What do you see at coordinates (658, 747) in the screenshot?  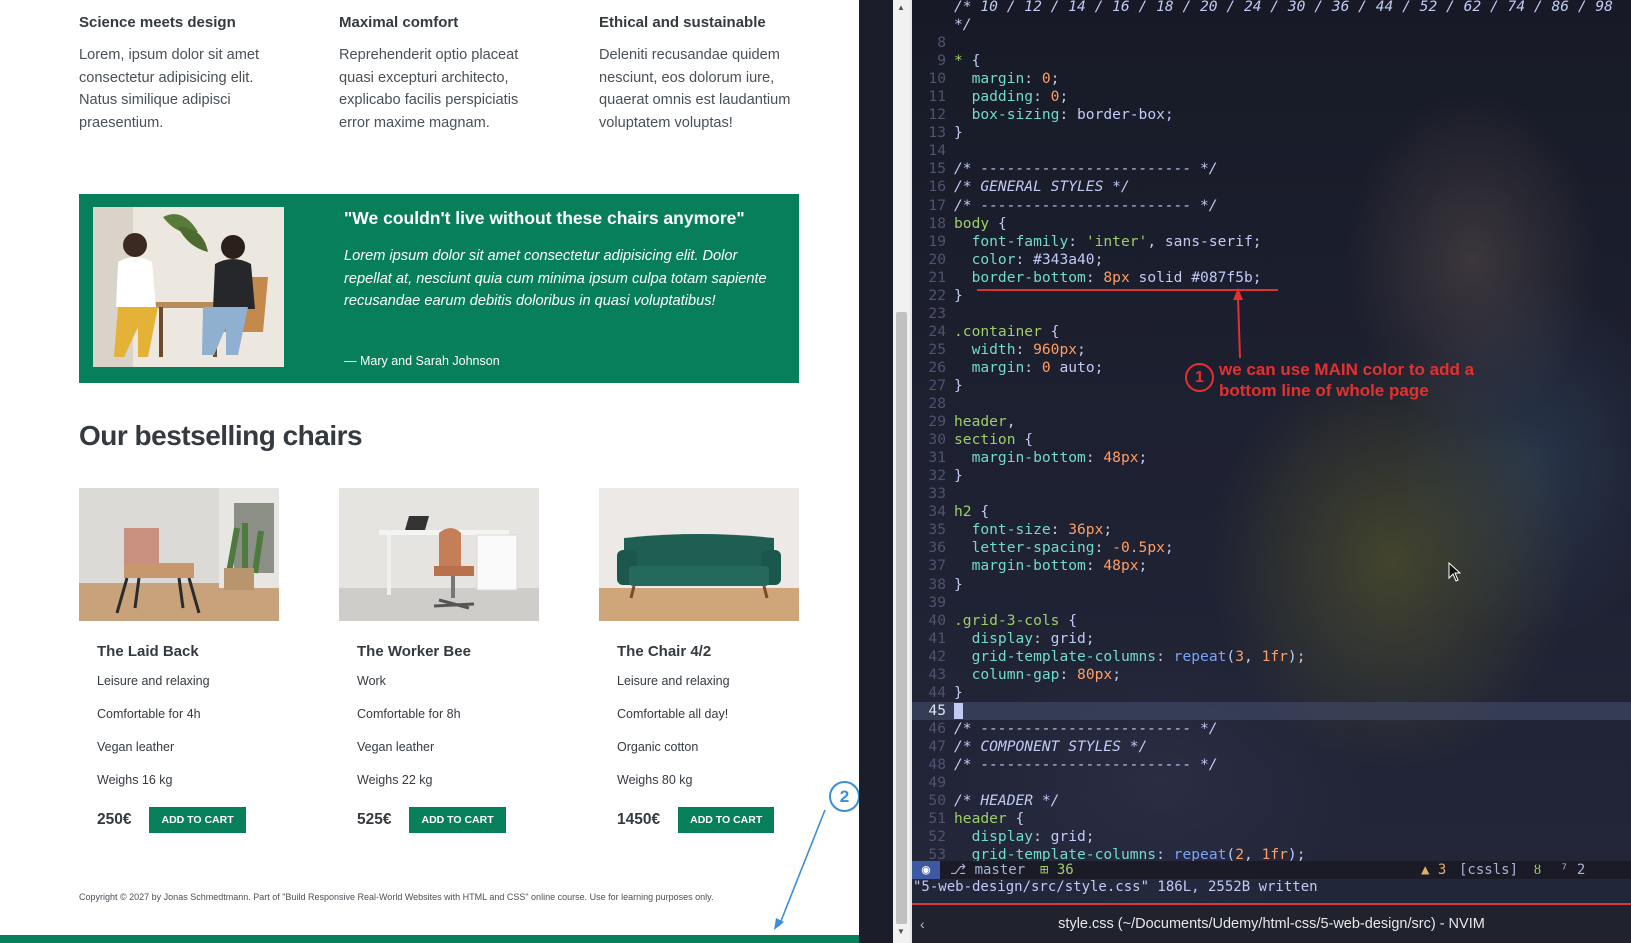 I see `chair-feature: Organic cotton` at bounding box center [658, 747].